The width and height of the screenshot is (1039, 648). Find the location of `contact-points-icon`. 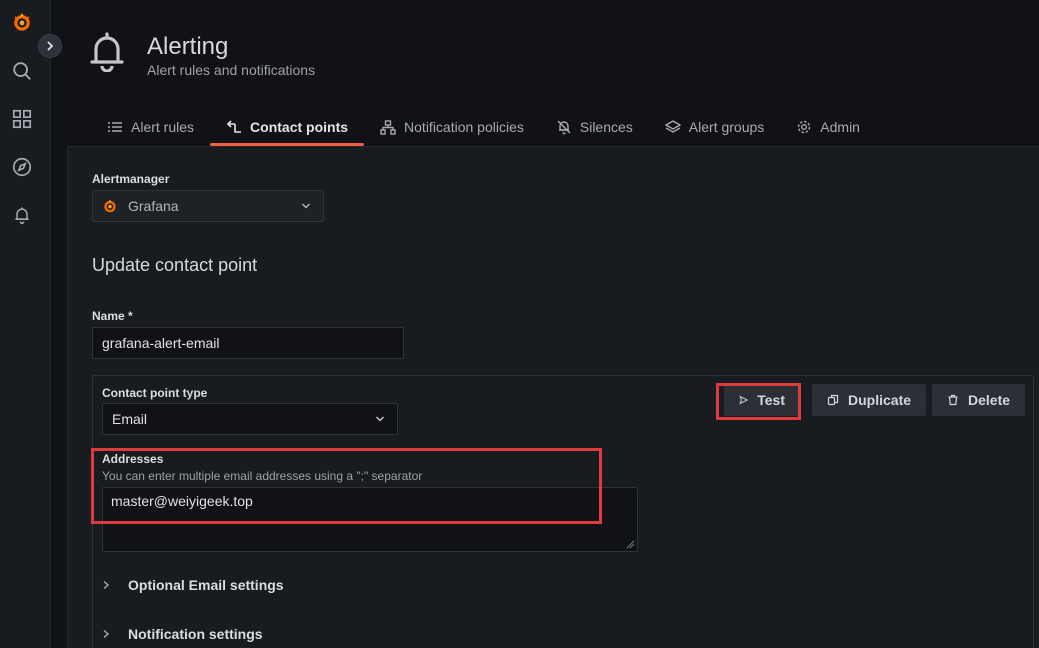

contact-points-icon is located at coordinates (234, 126).